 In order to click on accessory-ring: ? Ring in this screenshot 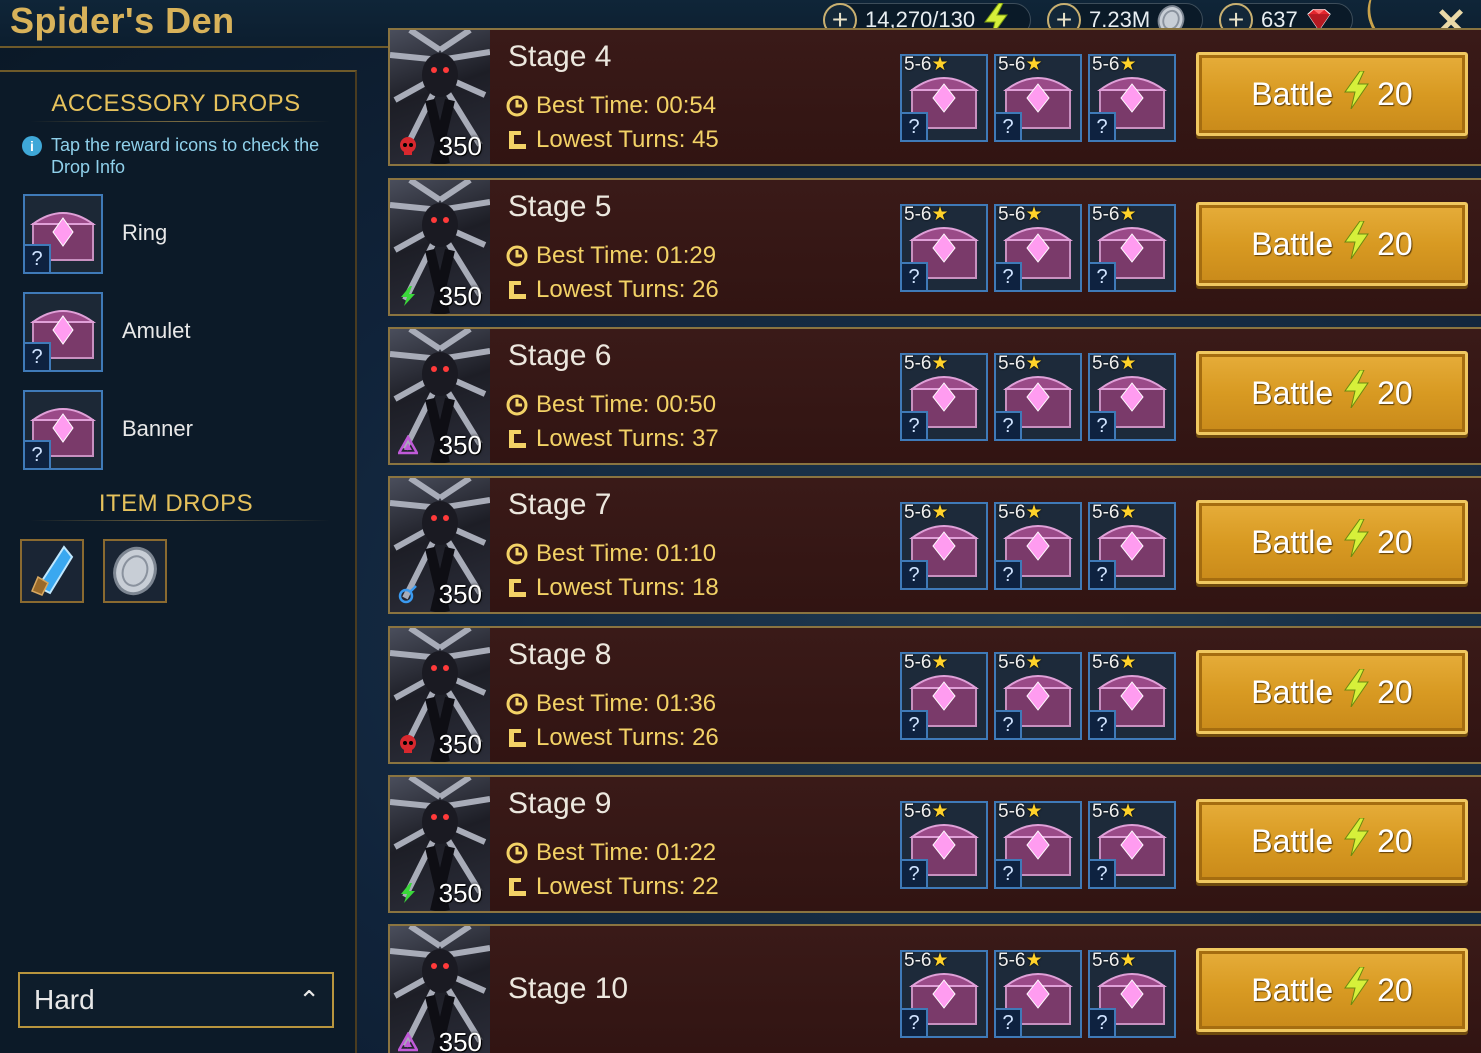, I will do `click(173, 234)`.